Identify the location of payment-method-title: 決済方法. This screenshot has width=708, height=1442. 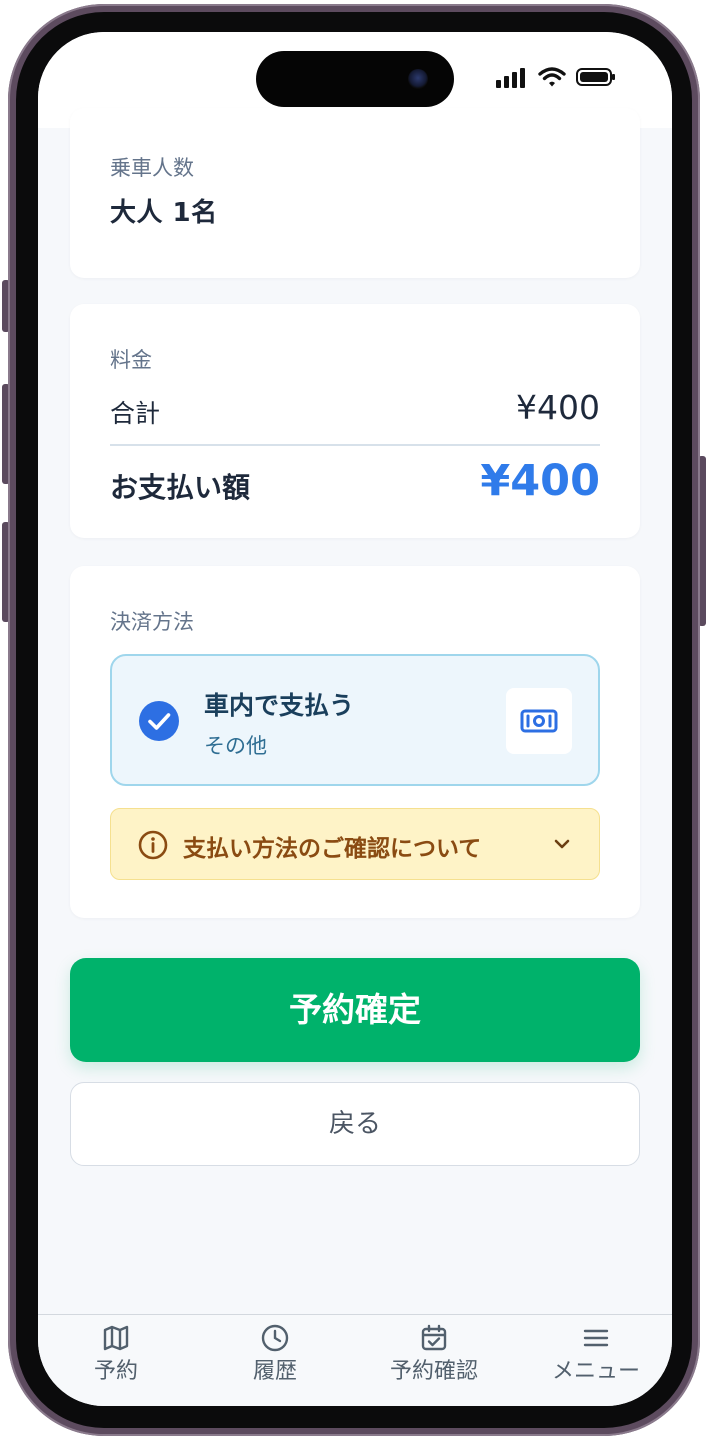
(152, 622).